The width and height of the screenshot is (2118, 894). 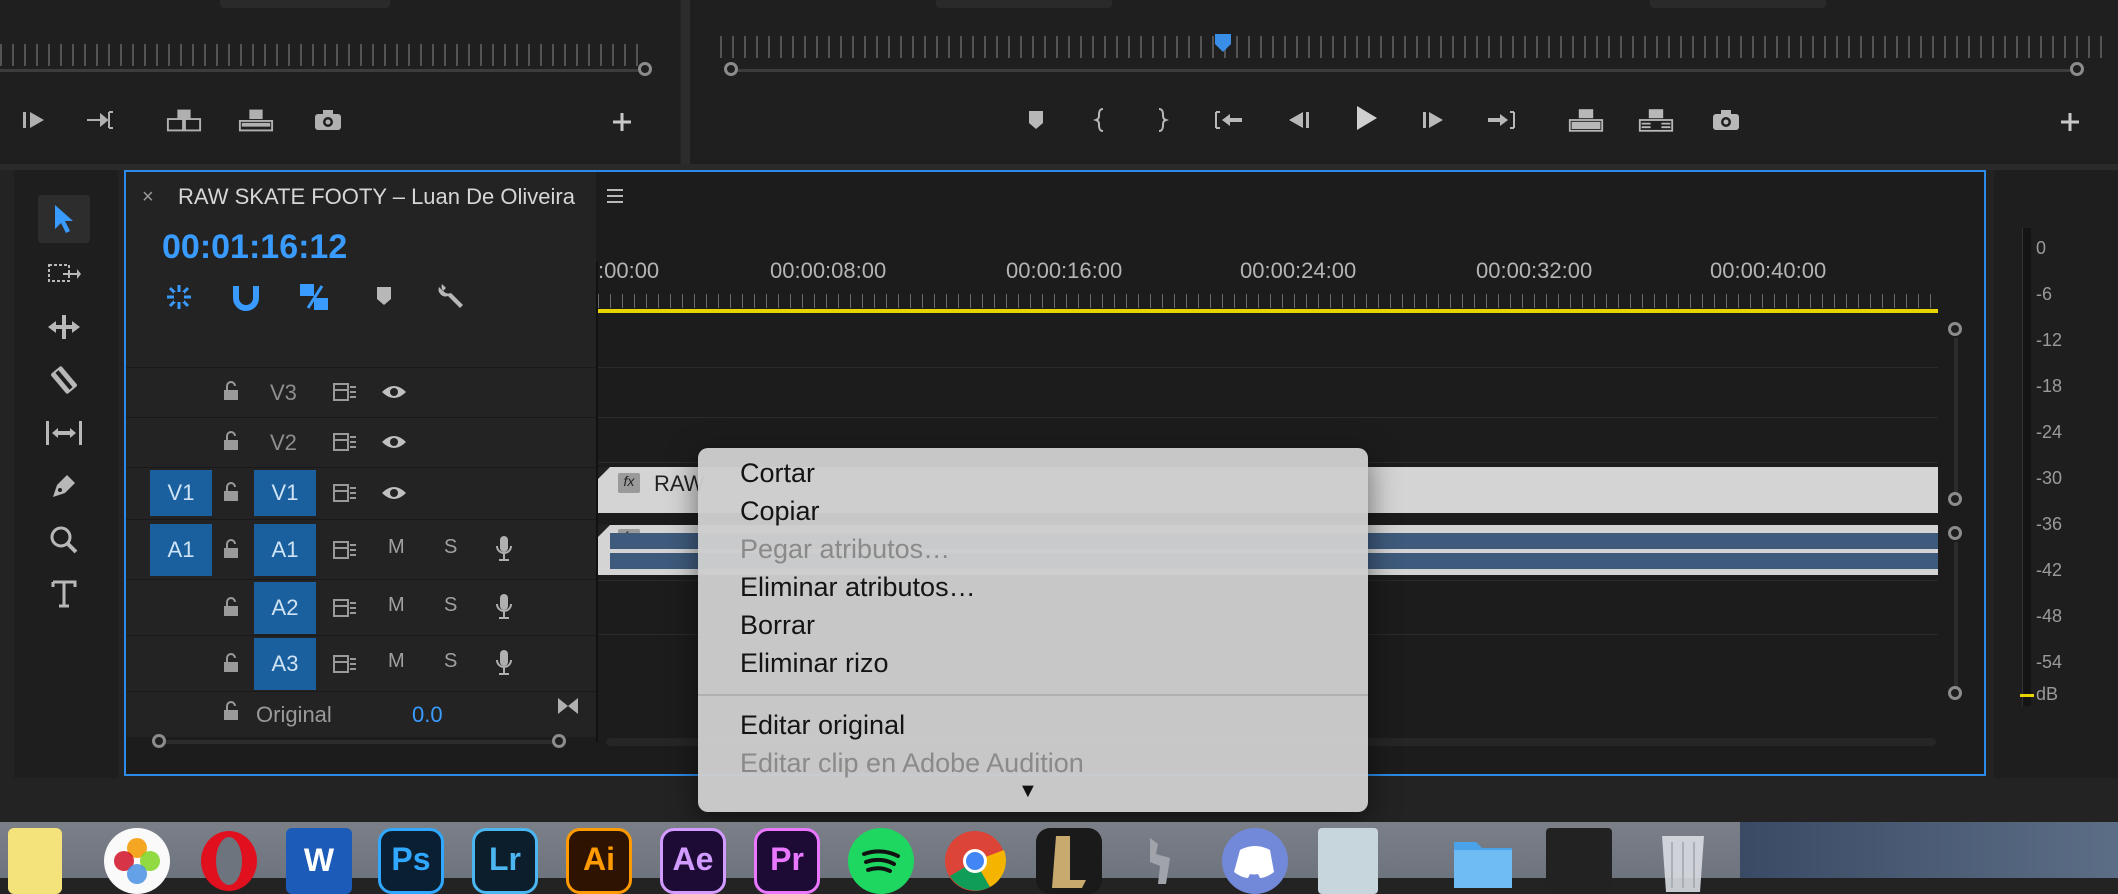 I want to click on downloads-stack-icon, so click(x=1579, y=861).